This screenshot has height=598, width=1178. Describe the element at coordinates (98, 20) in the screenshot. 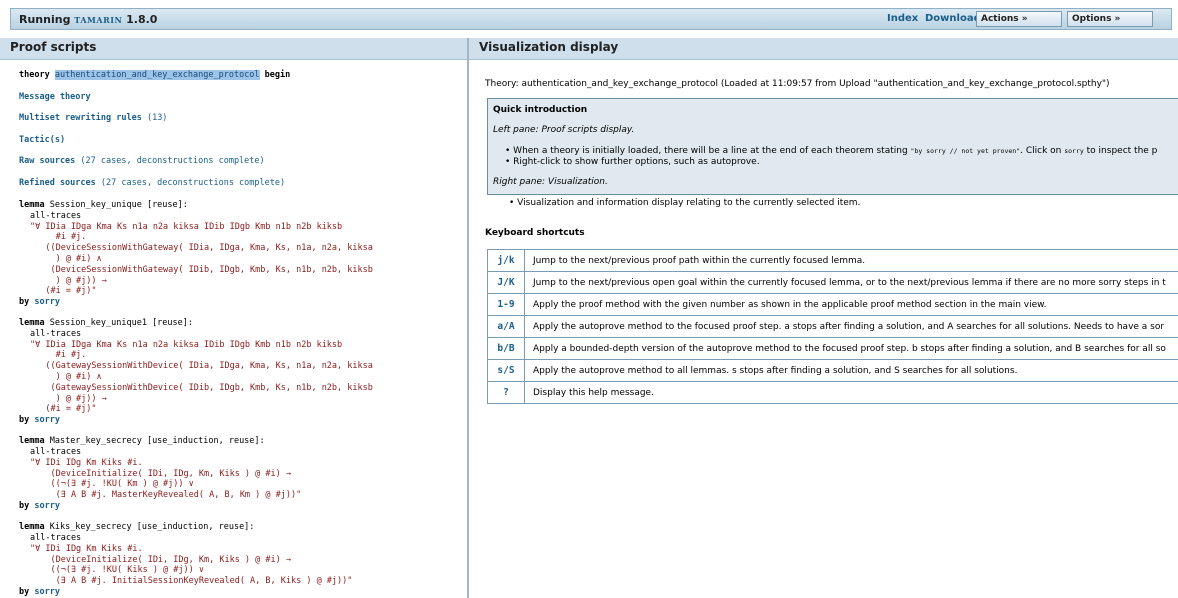

I see `tamarin-name: TAMARIN` at that location.